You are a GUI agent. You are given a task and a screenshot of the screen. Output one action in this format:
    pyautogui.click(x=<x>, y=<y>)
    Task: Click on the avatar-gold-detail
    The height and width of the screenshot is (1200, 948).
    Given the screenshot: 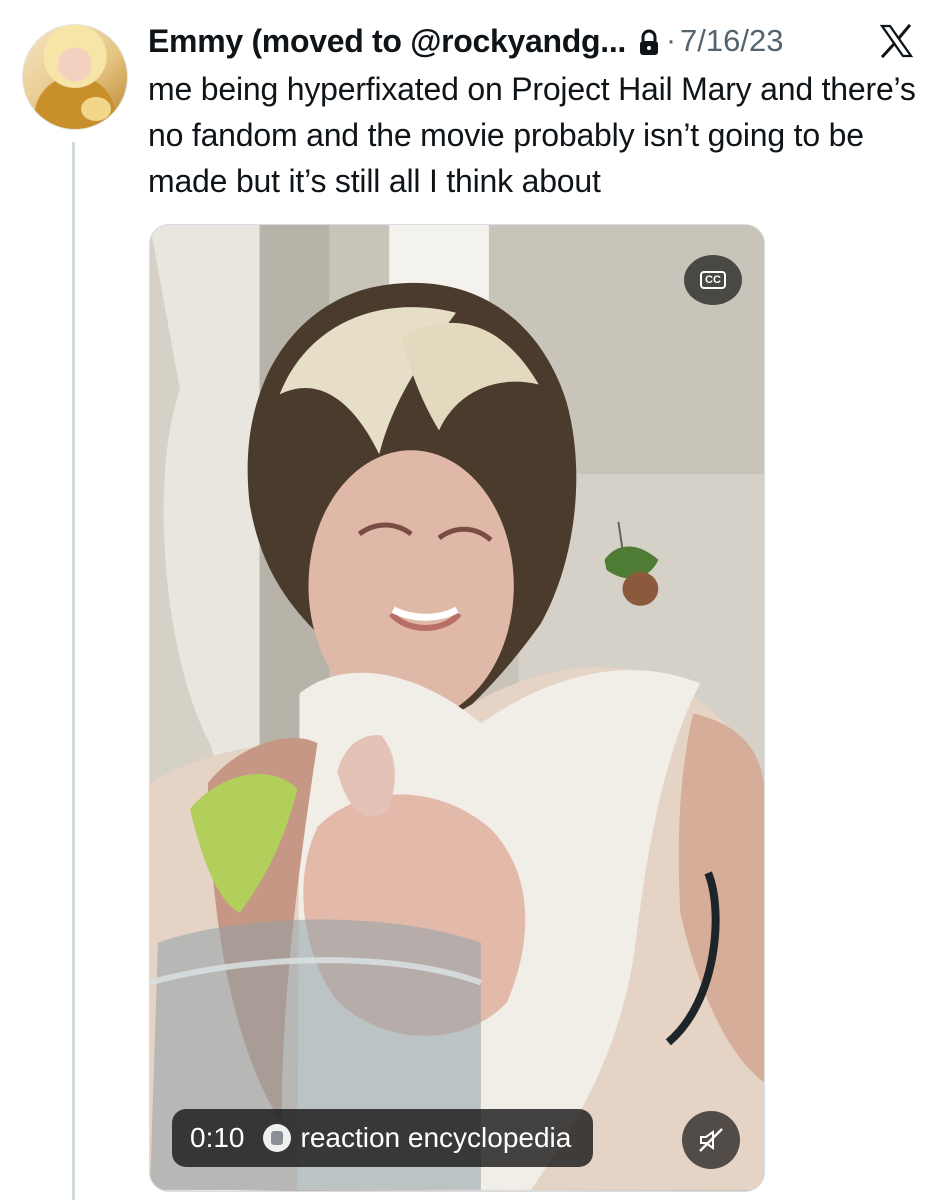 What is the action you would take?
    pyautogui.click(x=96, y=109)
    